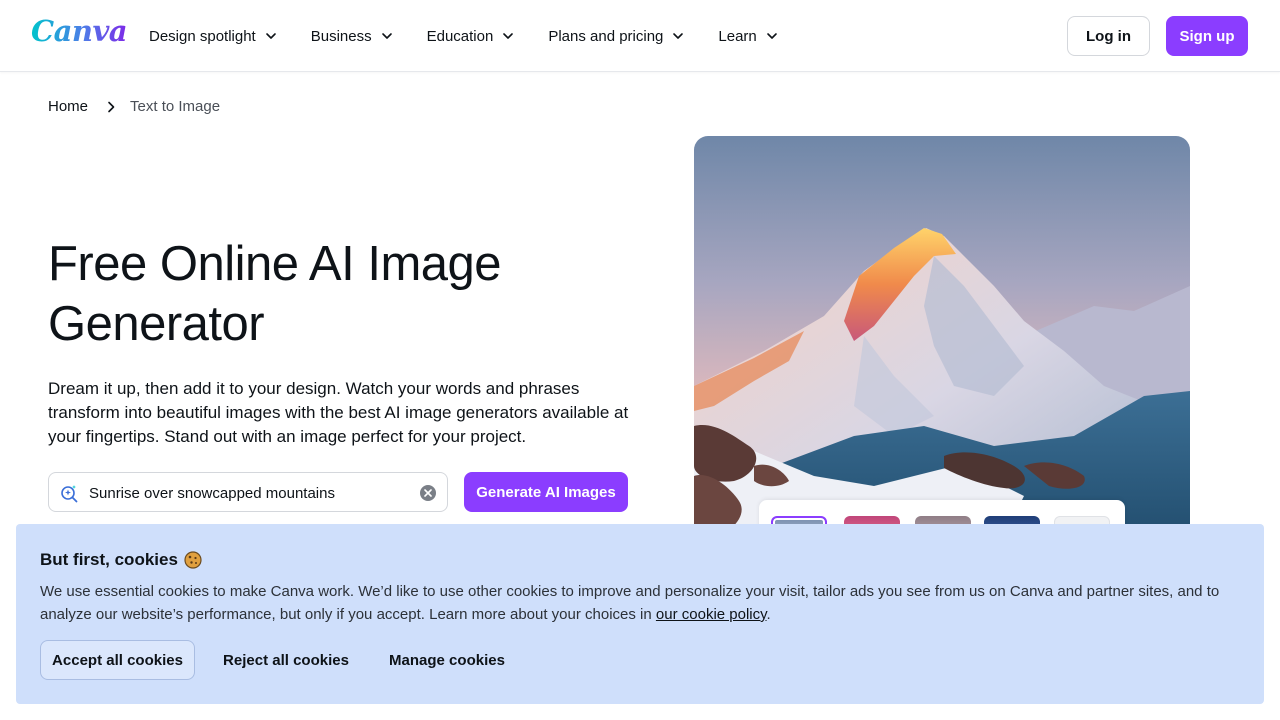  Describe the element at coordinates (79, 31) in the screenshot. I see `canva-logo: Canva` at that location.